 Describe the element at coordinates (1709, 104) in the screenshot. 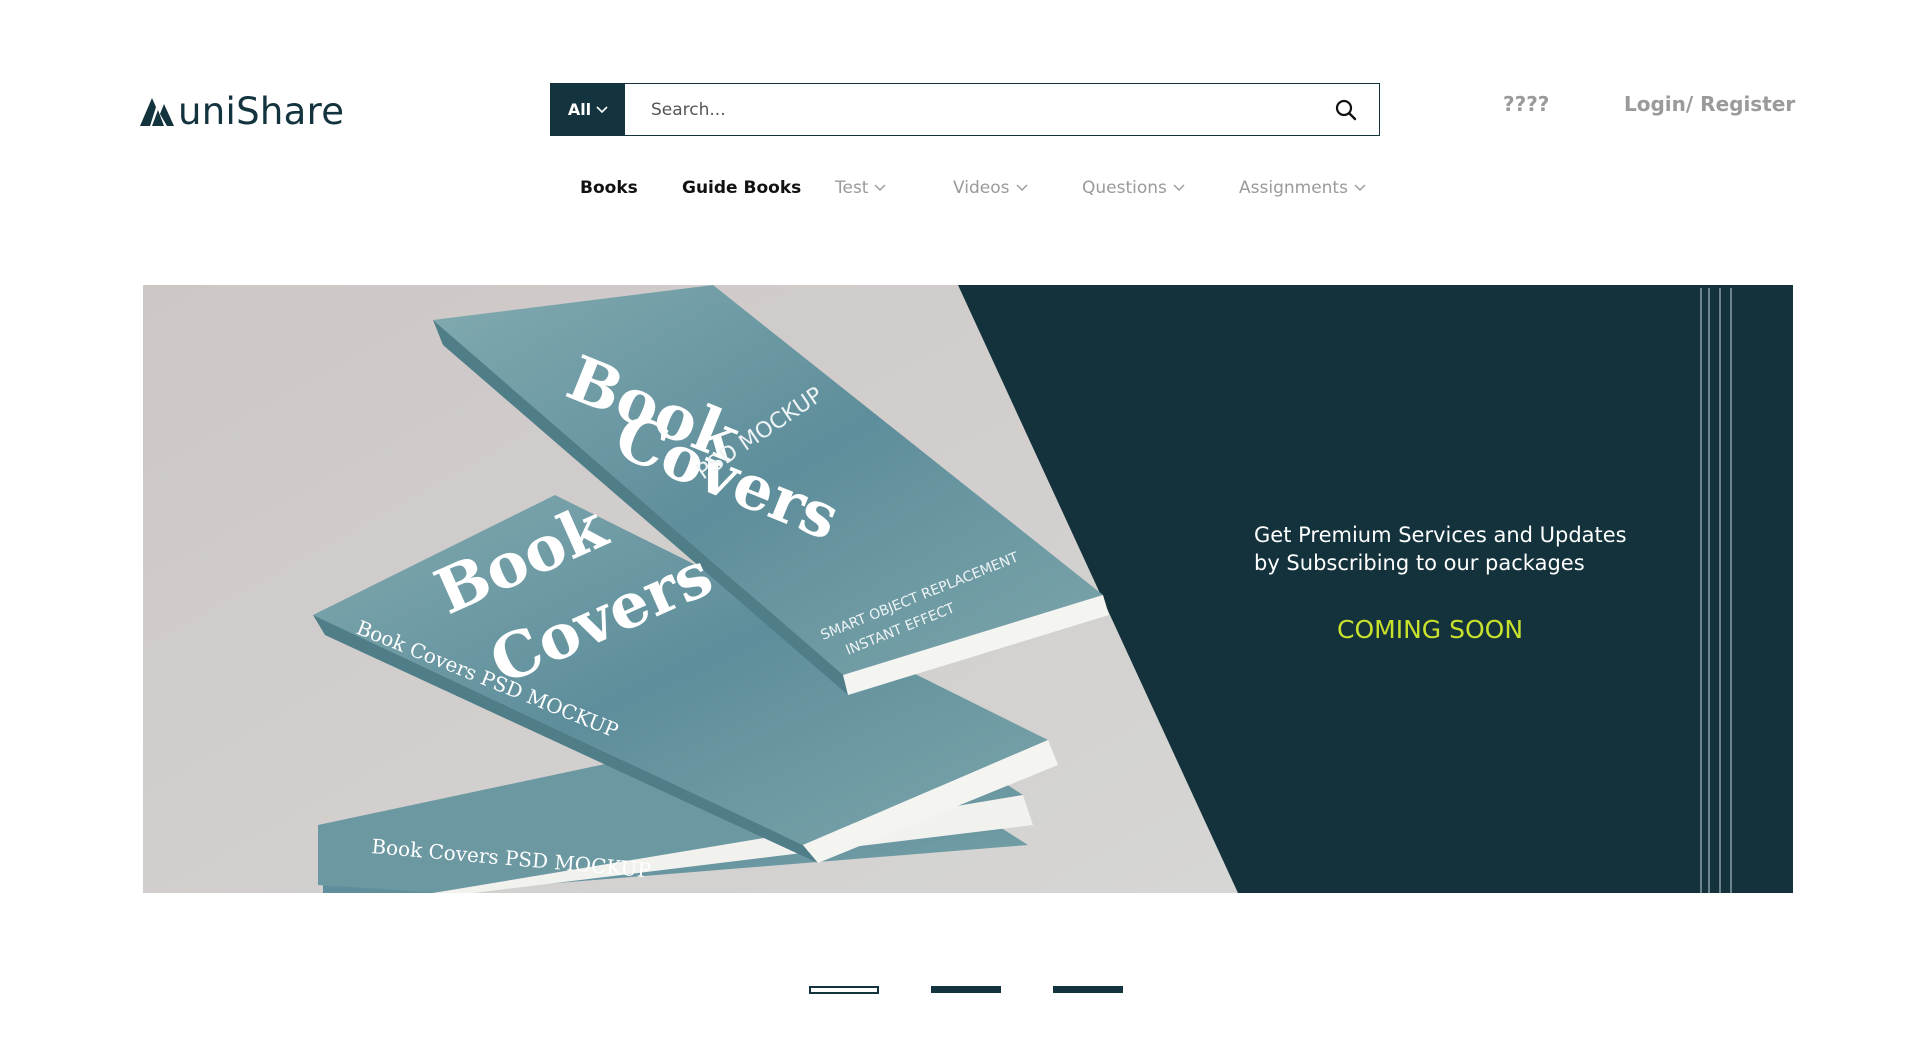

I see `login-register-link: Login/ Register` at that location.